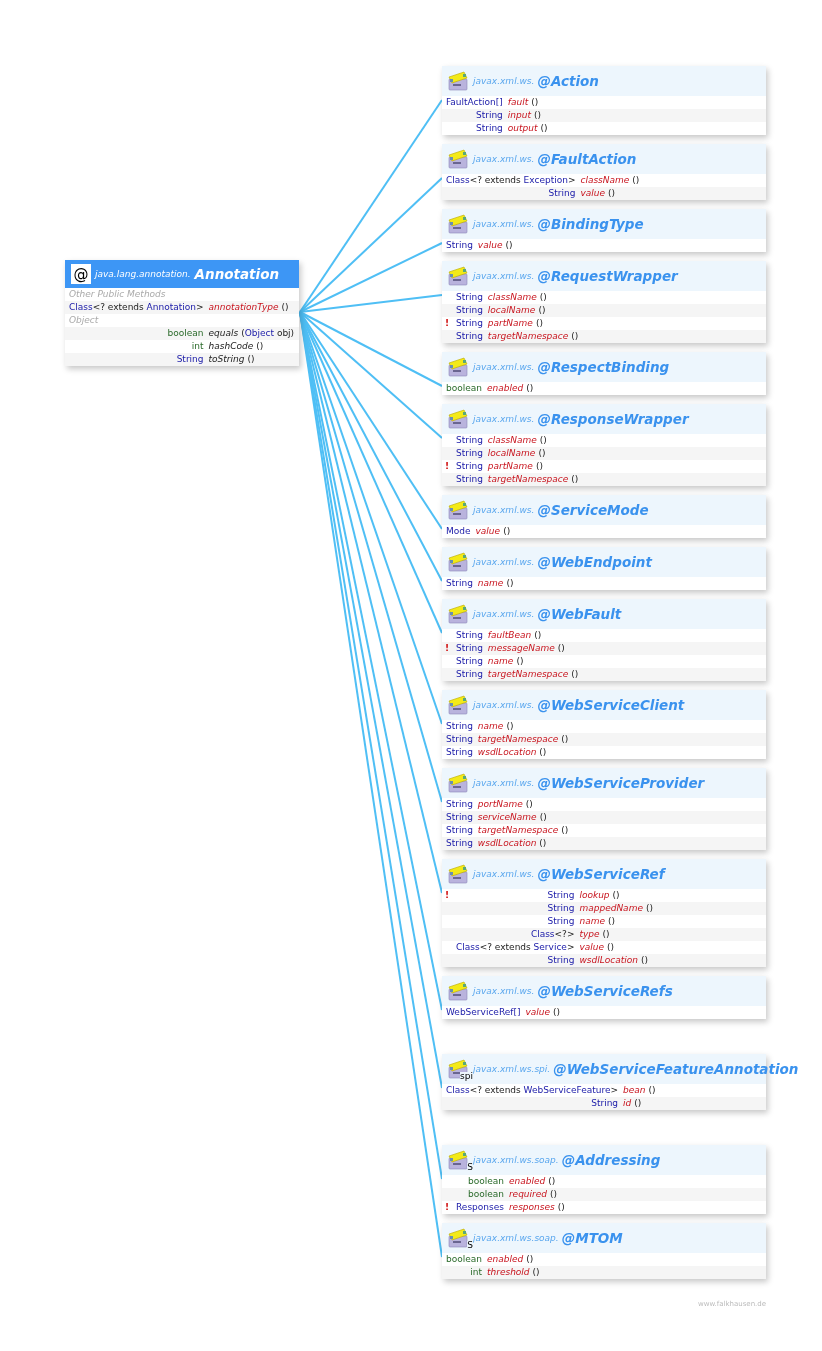  What do you see at coordinates (594, 895) in the screenshot?
I see `method-name: lookup` at bounding box center [594, 895].